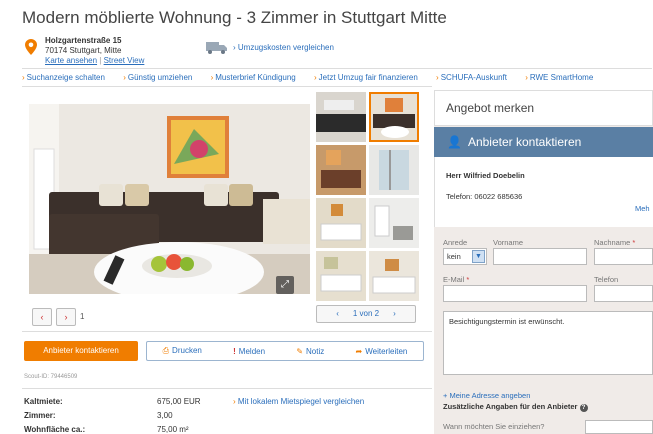  I want to click on gallery-index: 1, so click(82, 316).